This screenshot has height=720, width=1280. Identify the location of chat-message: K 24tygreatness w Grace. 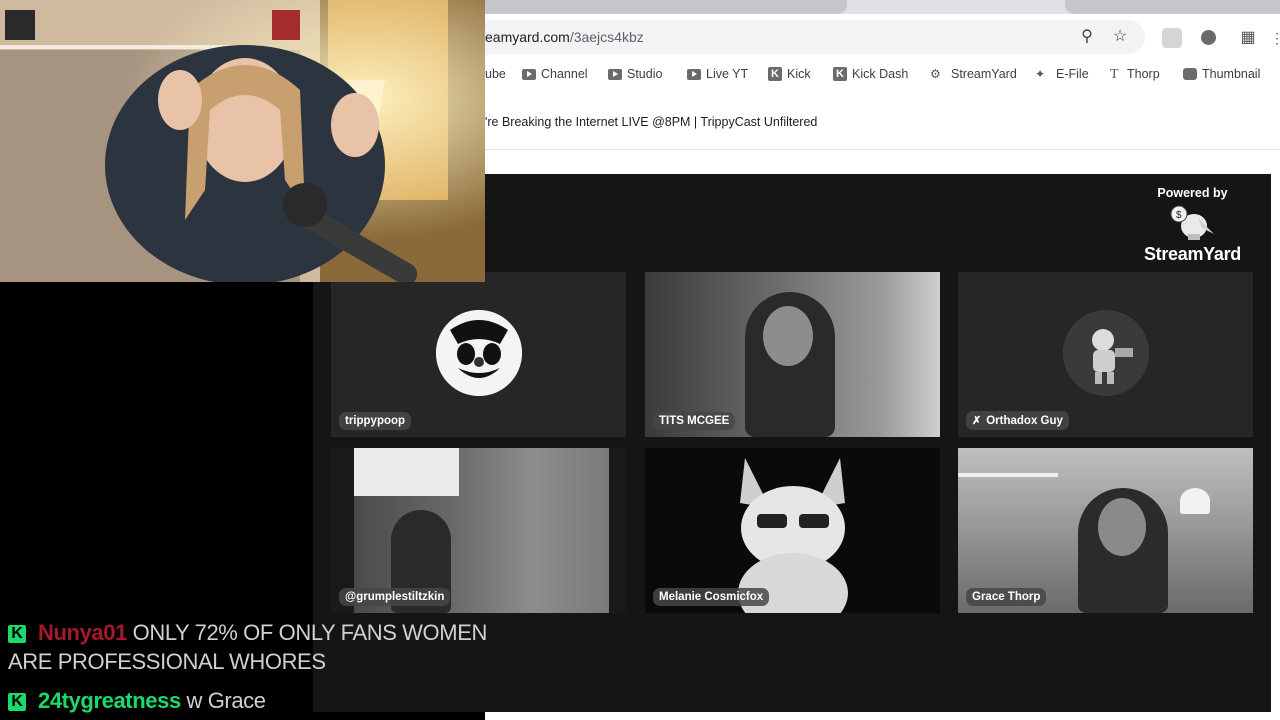
(137, 701).